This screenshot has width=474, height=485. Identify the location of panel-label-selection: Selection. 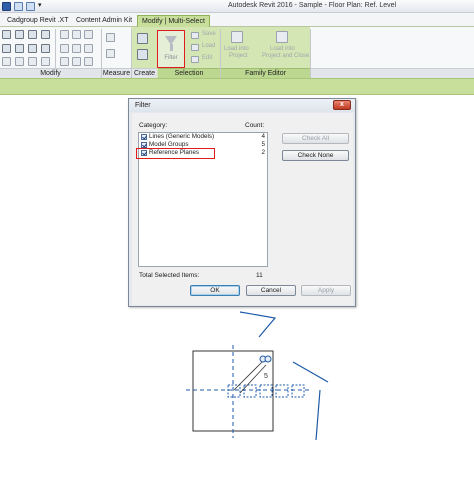
(189, 73).